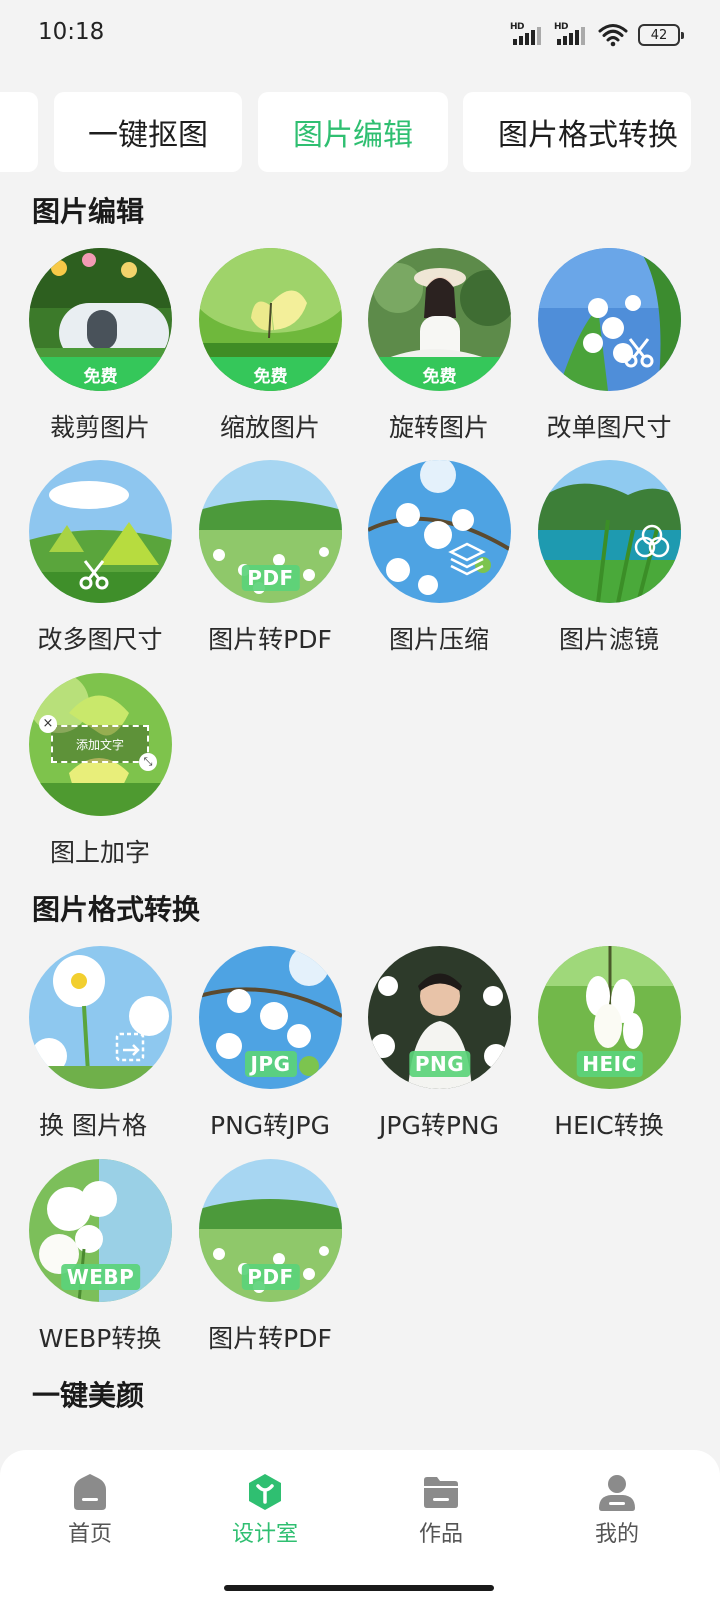 This screenshot has height=1600, width=720. I want to click on tool-rotate: 免费 旋转图片, so click(439, 353).